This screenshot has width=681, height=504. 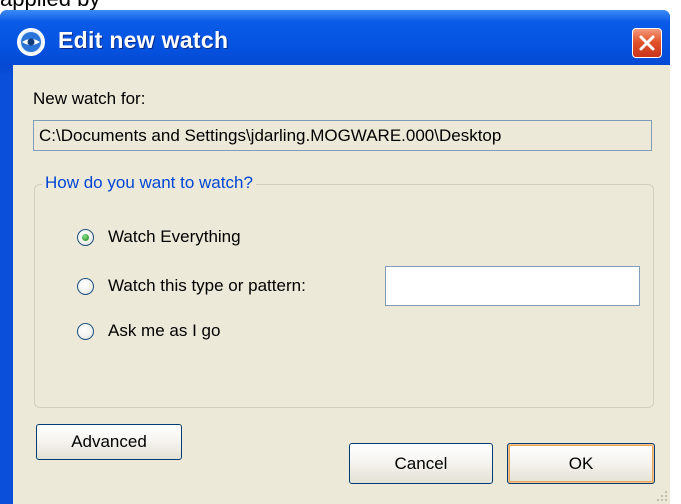 What do you see at coordinates (143, 40) in the screenshot?
I see `window-title: Edit new watch` at bounding box center [143, 40].